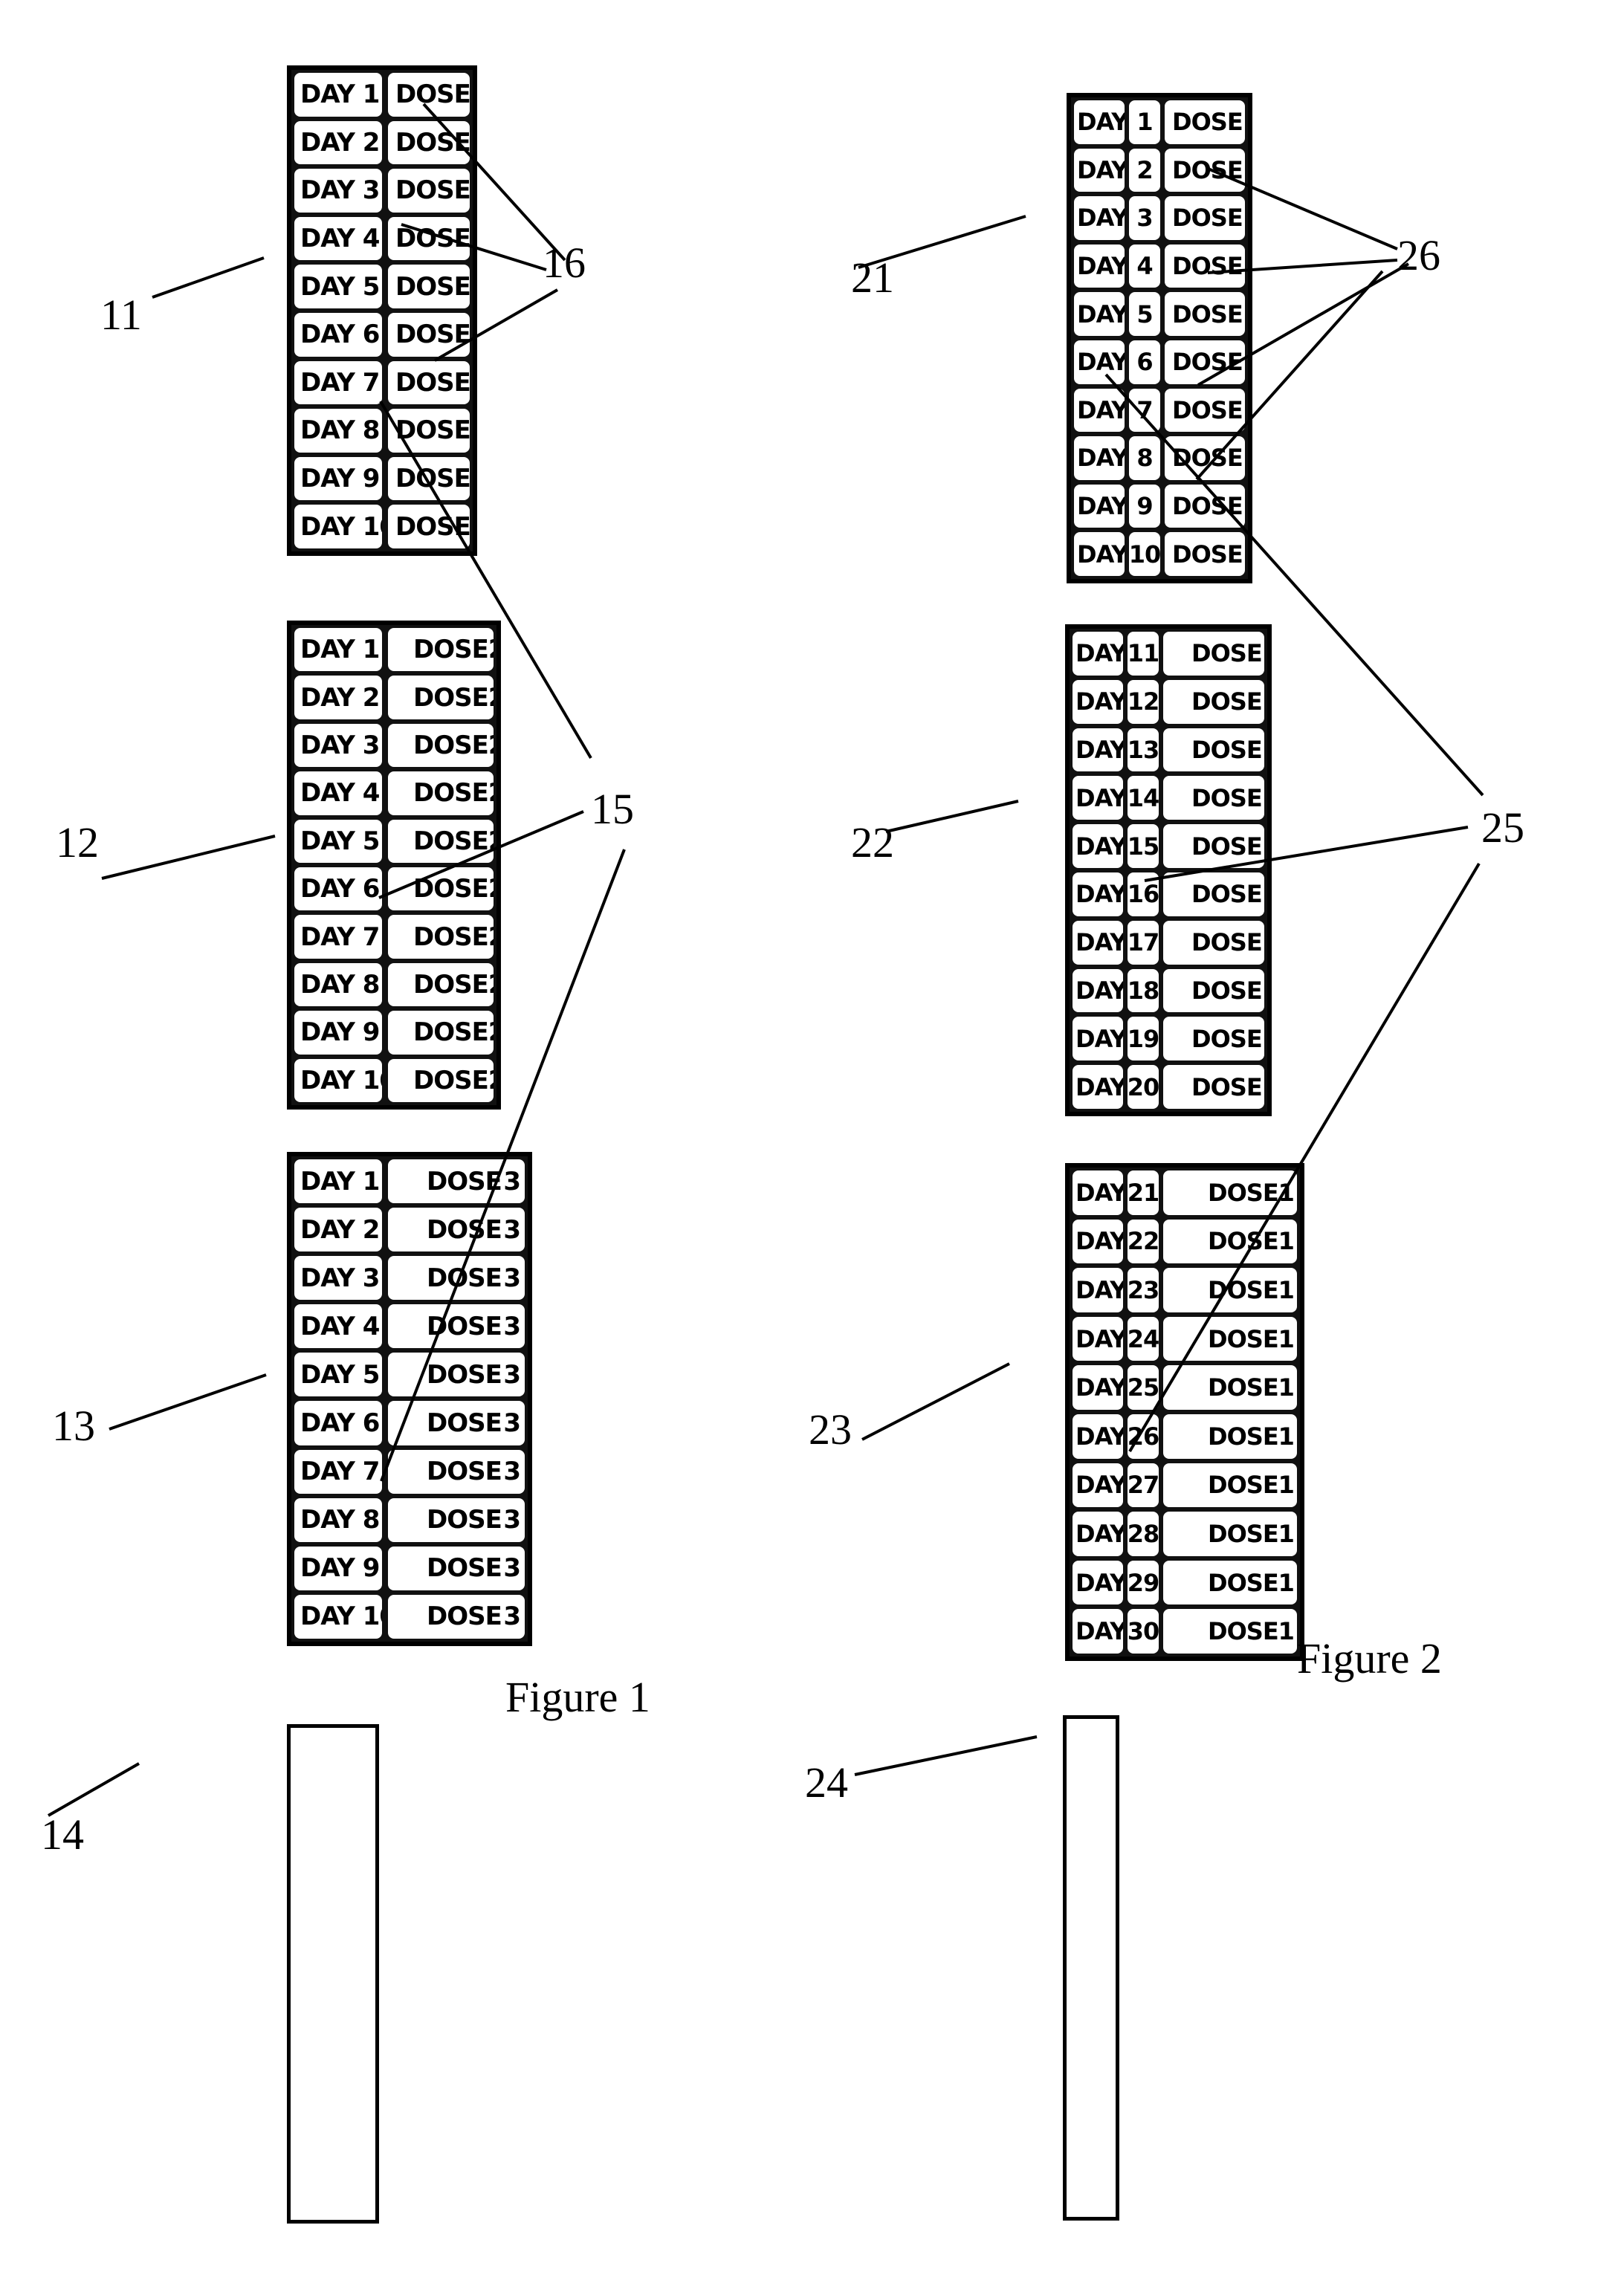 This screenshot has width=1624, height=2283. What do you see at coordinates (1144, 1436) in the screenshot?
I see `day-number-cell: 26` at bounding box center [1144, 1436].